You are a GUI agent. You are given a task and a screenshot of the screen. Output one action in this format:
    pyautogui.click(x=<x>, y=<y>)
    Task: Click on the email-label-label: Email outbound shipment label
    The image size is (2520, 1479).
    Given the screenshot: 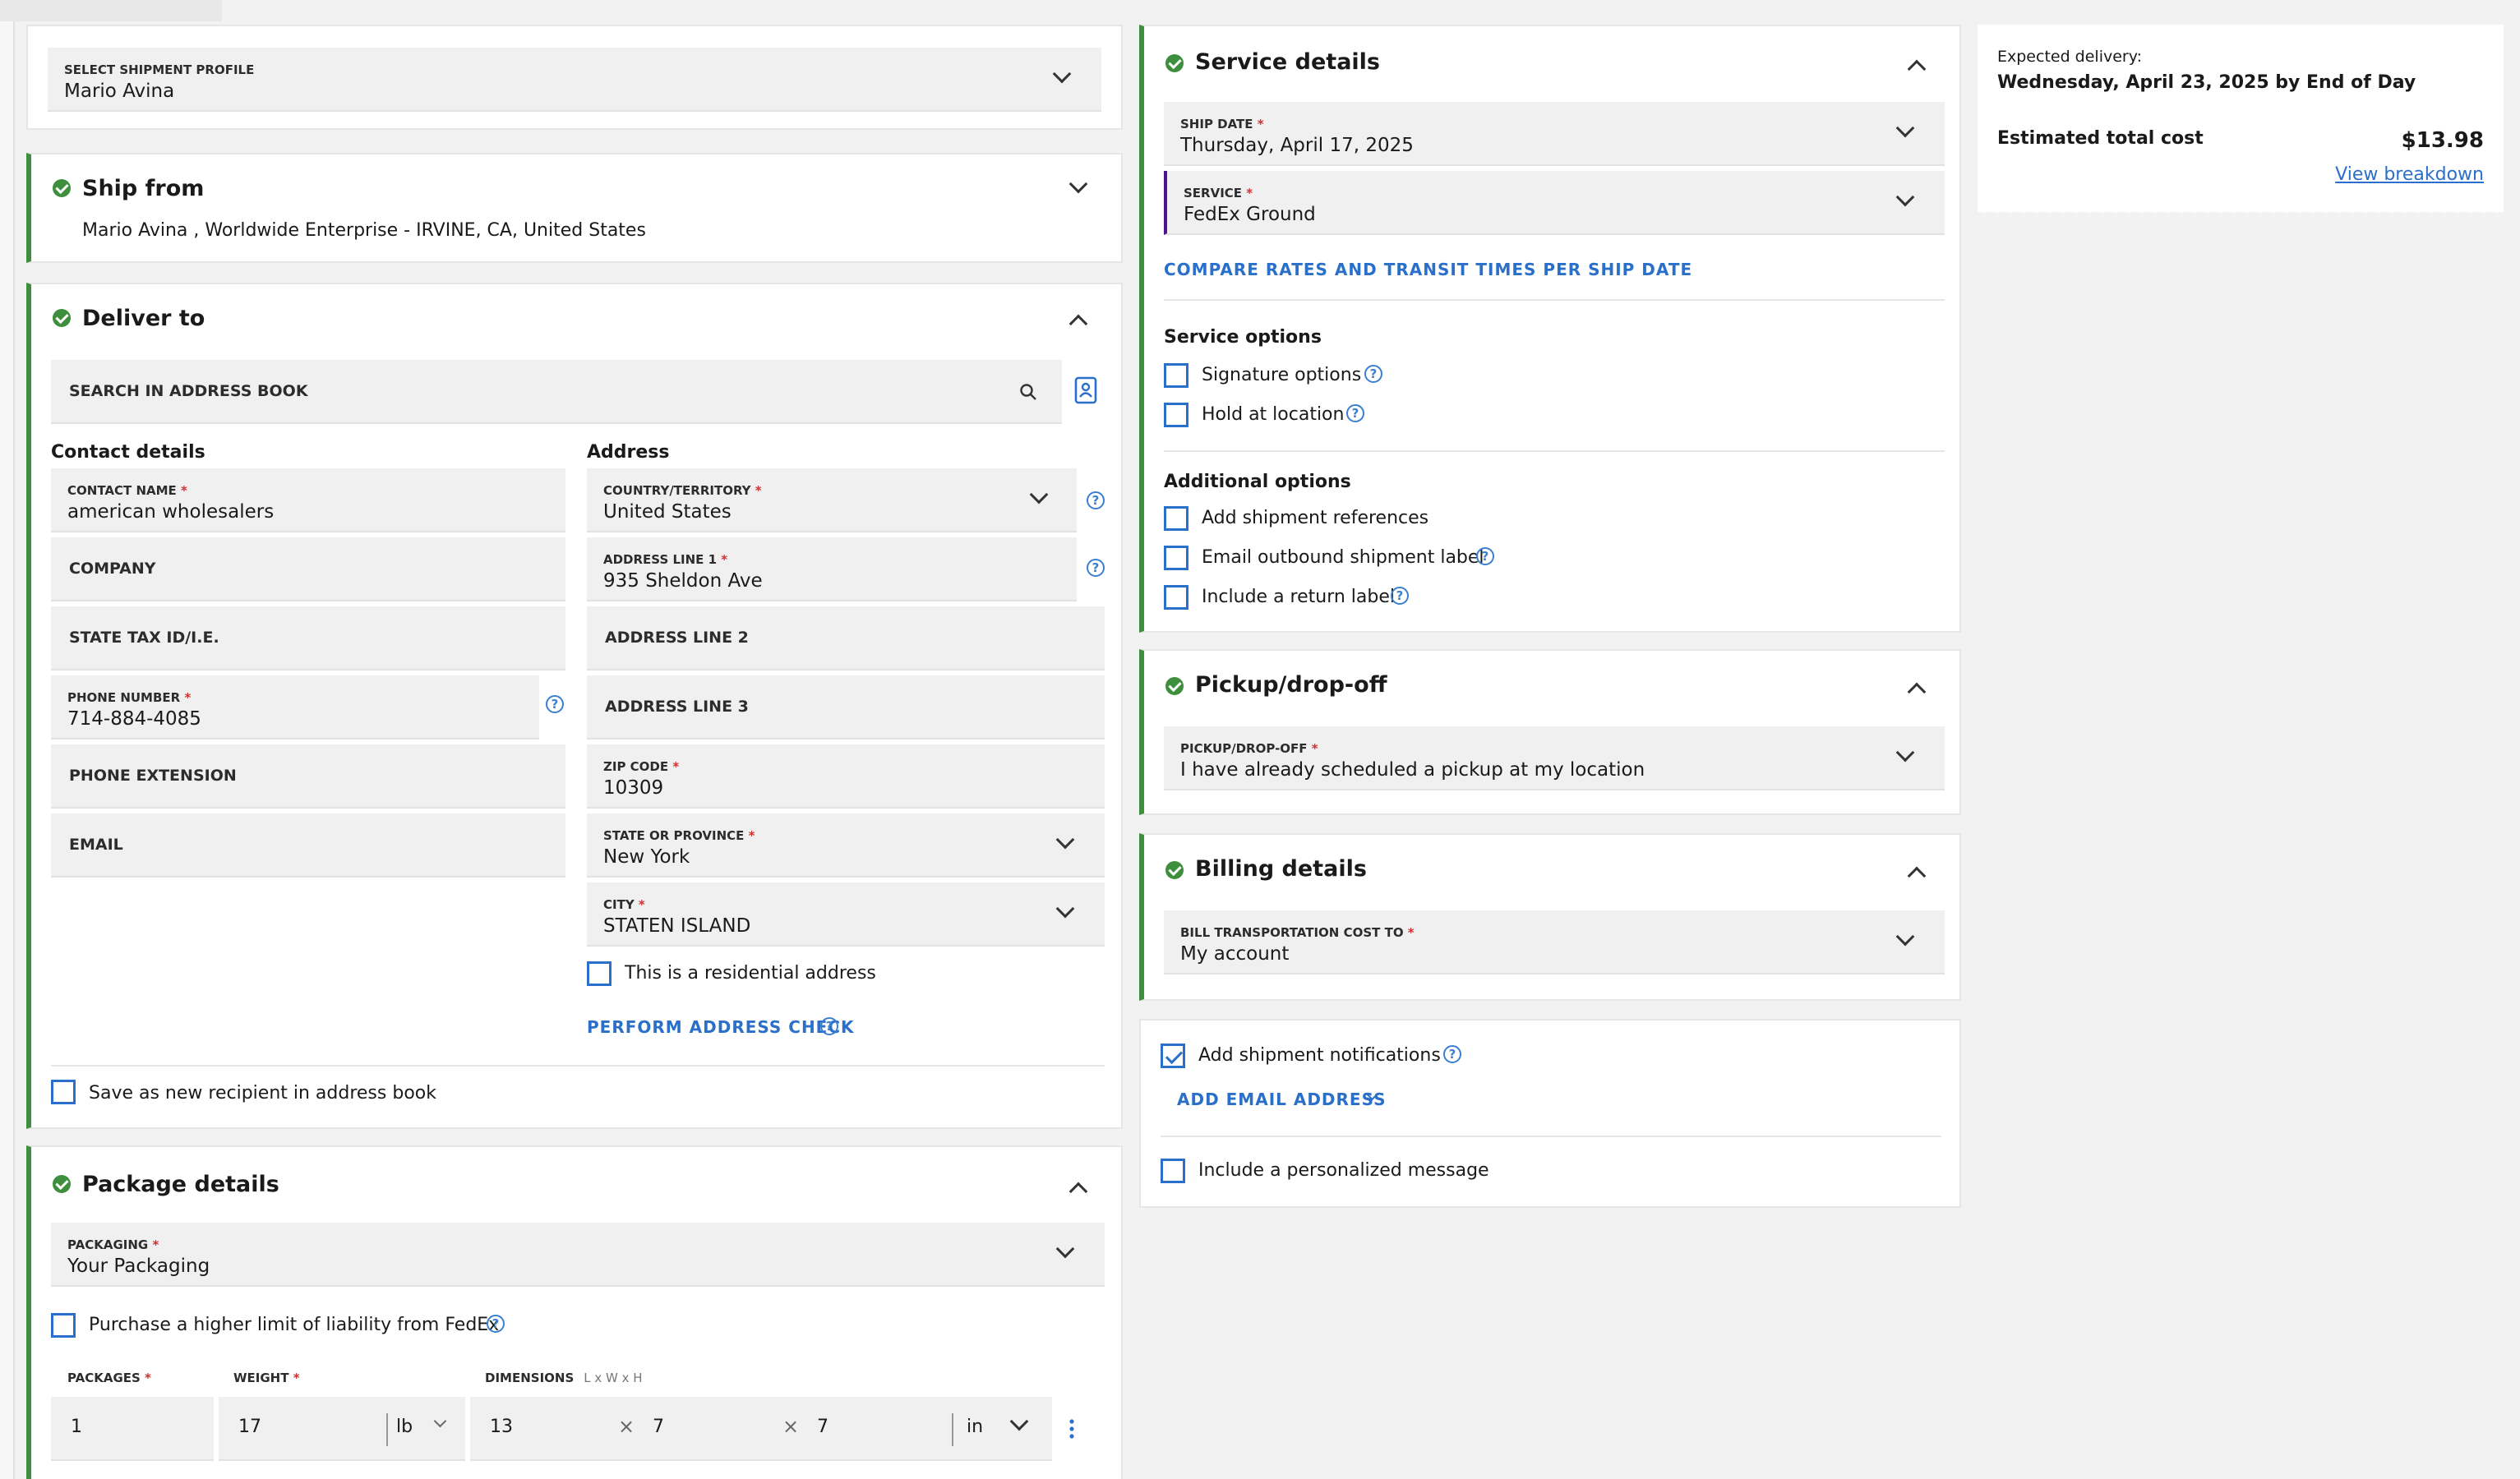 What is the action you would take?
    pyautogui.click(x=1343, y=558)
    